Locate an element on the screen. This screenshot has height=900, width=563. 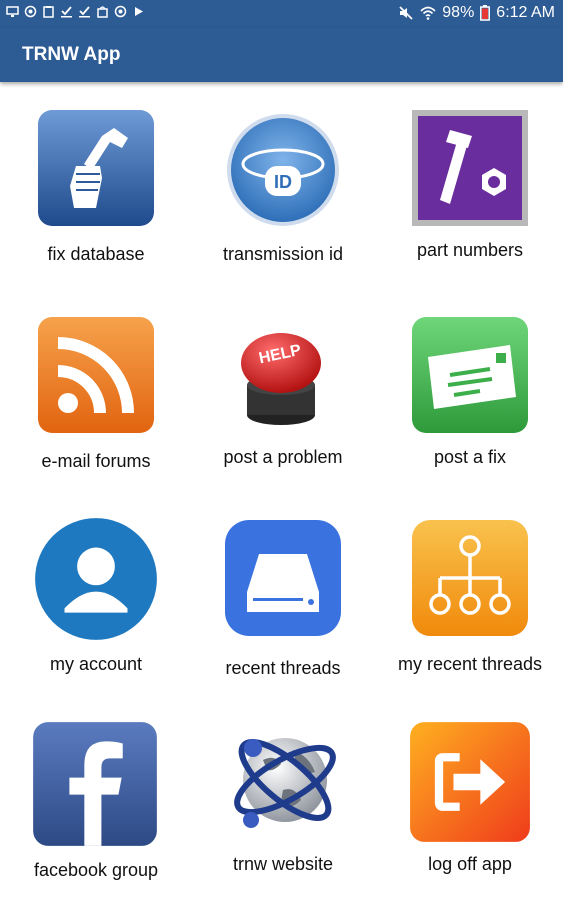
post-a-fix-tile: post a fix is located at coordinates (470, 400).